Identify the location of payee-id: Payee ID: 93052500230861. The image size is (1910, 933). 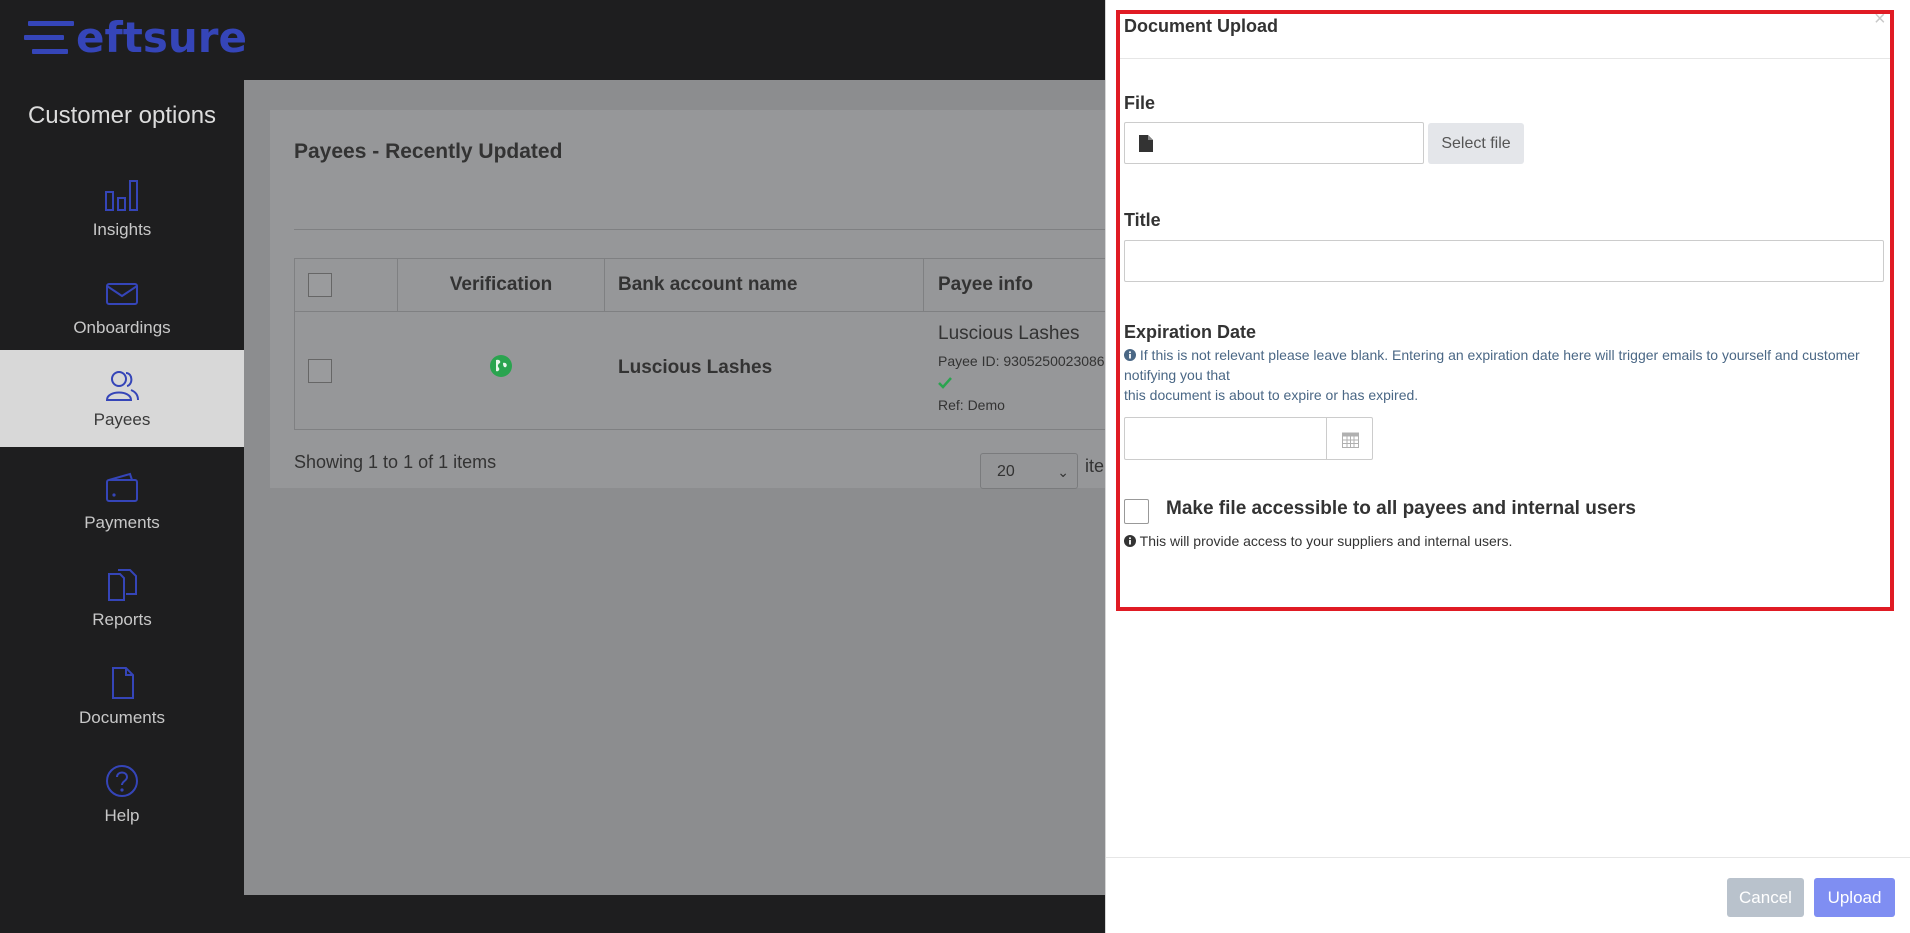
(1025, 361).